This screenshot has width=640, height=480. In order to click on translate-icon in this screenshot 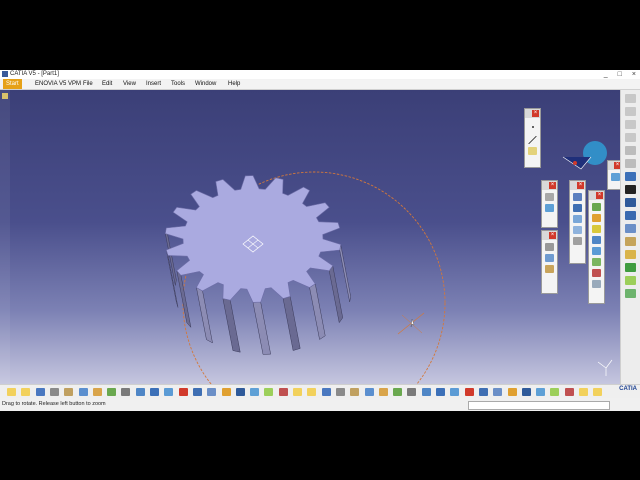, I will do `click(577, 208)`.